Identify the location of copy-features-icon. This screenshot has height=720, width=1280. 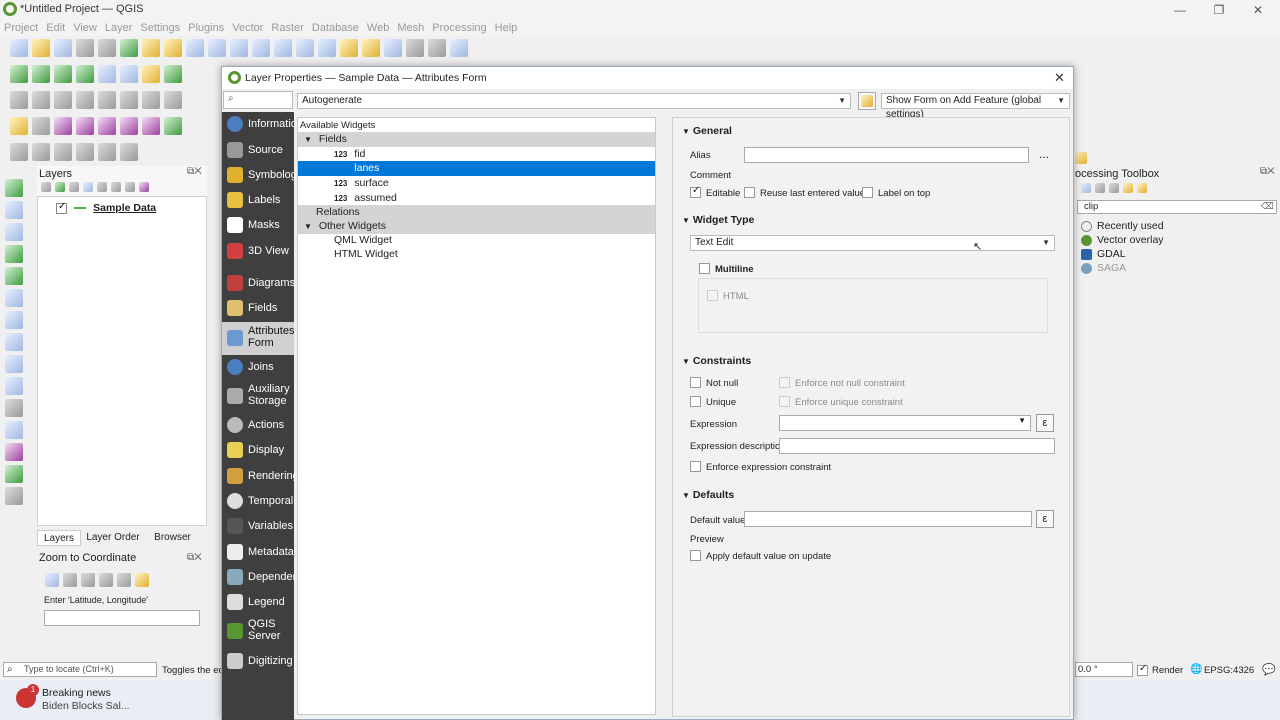
(151, 100).